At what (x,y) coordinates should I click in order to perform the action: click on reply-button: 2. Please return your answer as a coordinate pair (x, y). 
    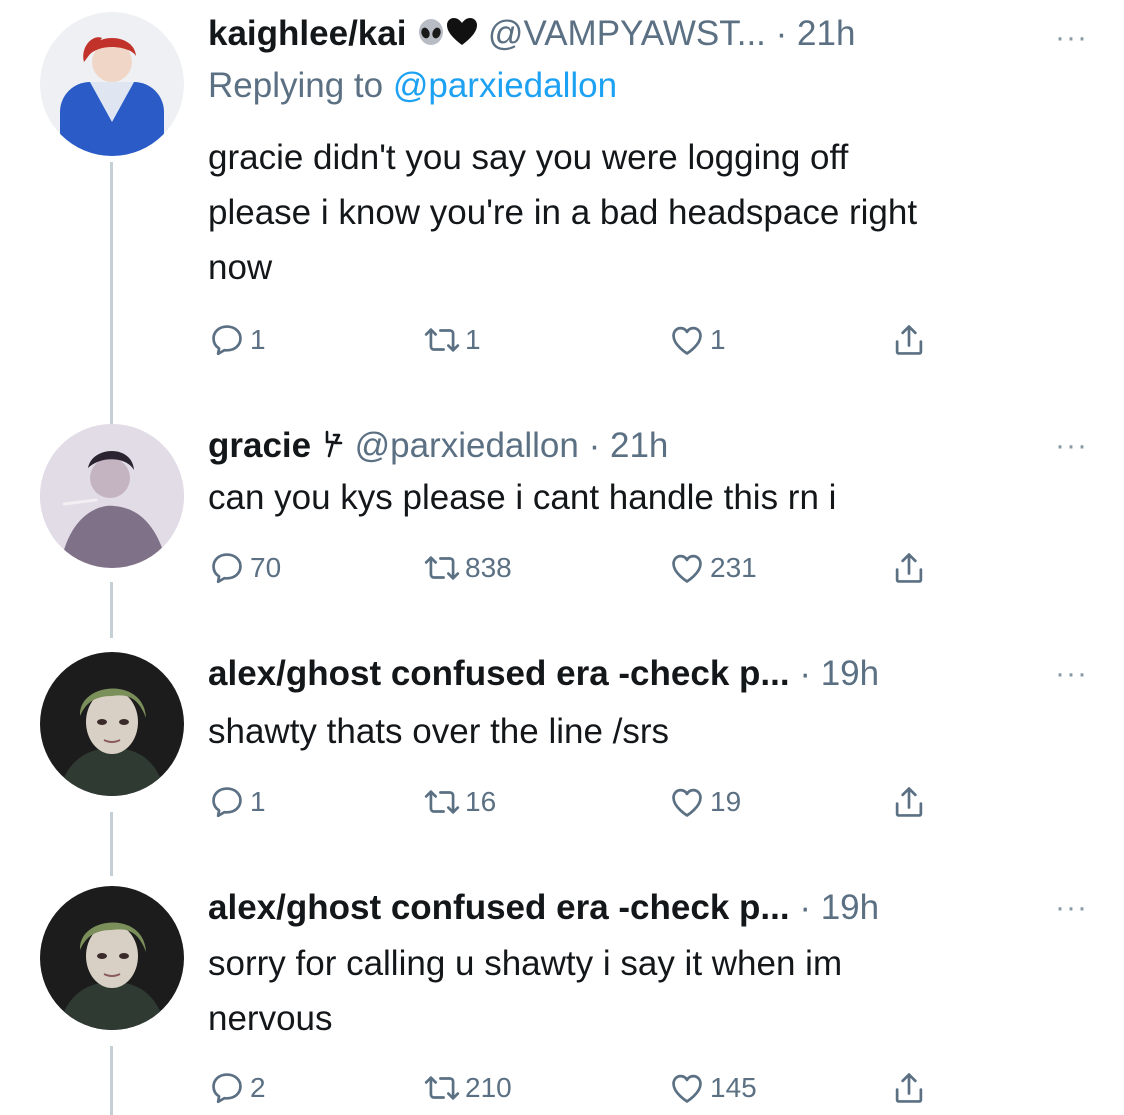
    Looking at the image, I should click on (237, 1088).